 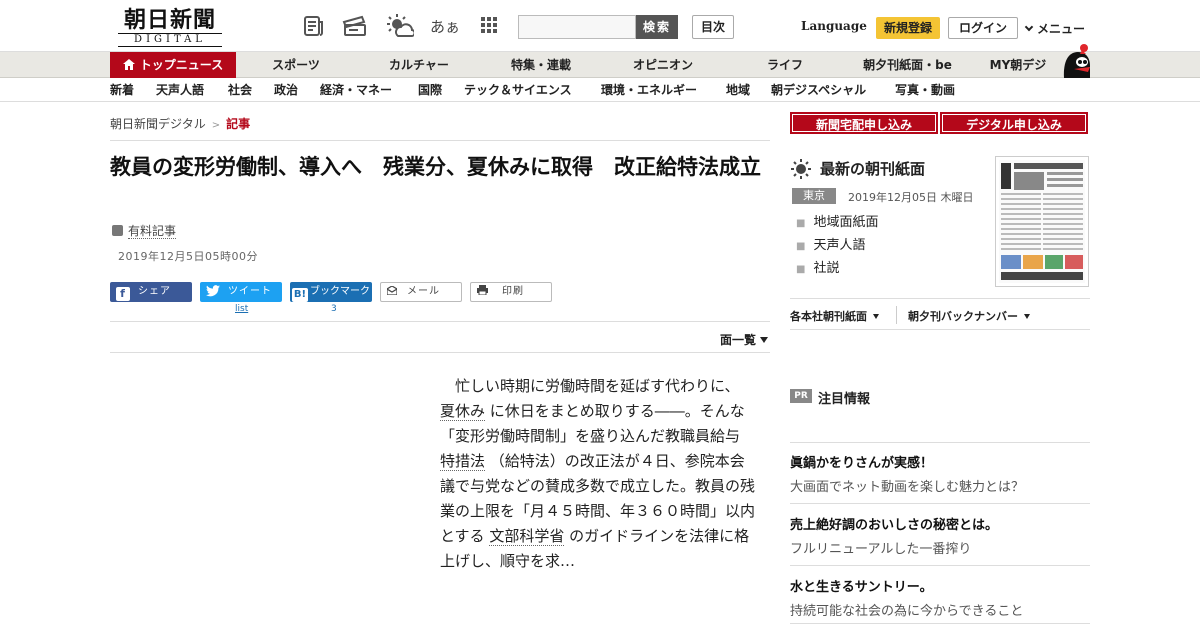 I want to click on dropdown-label: 朝夕刊バックナンバー, so click(x=963, y=316).